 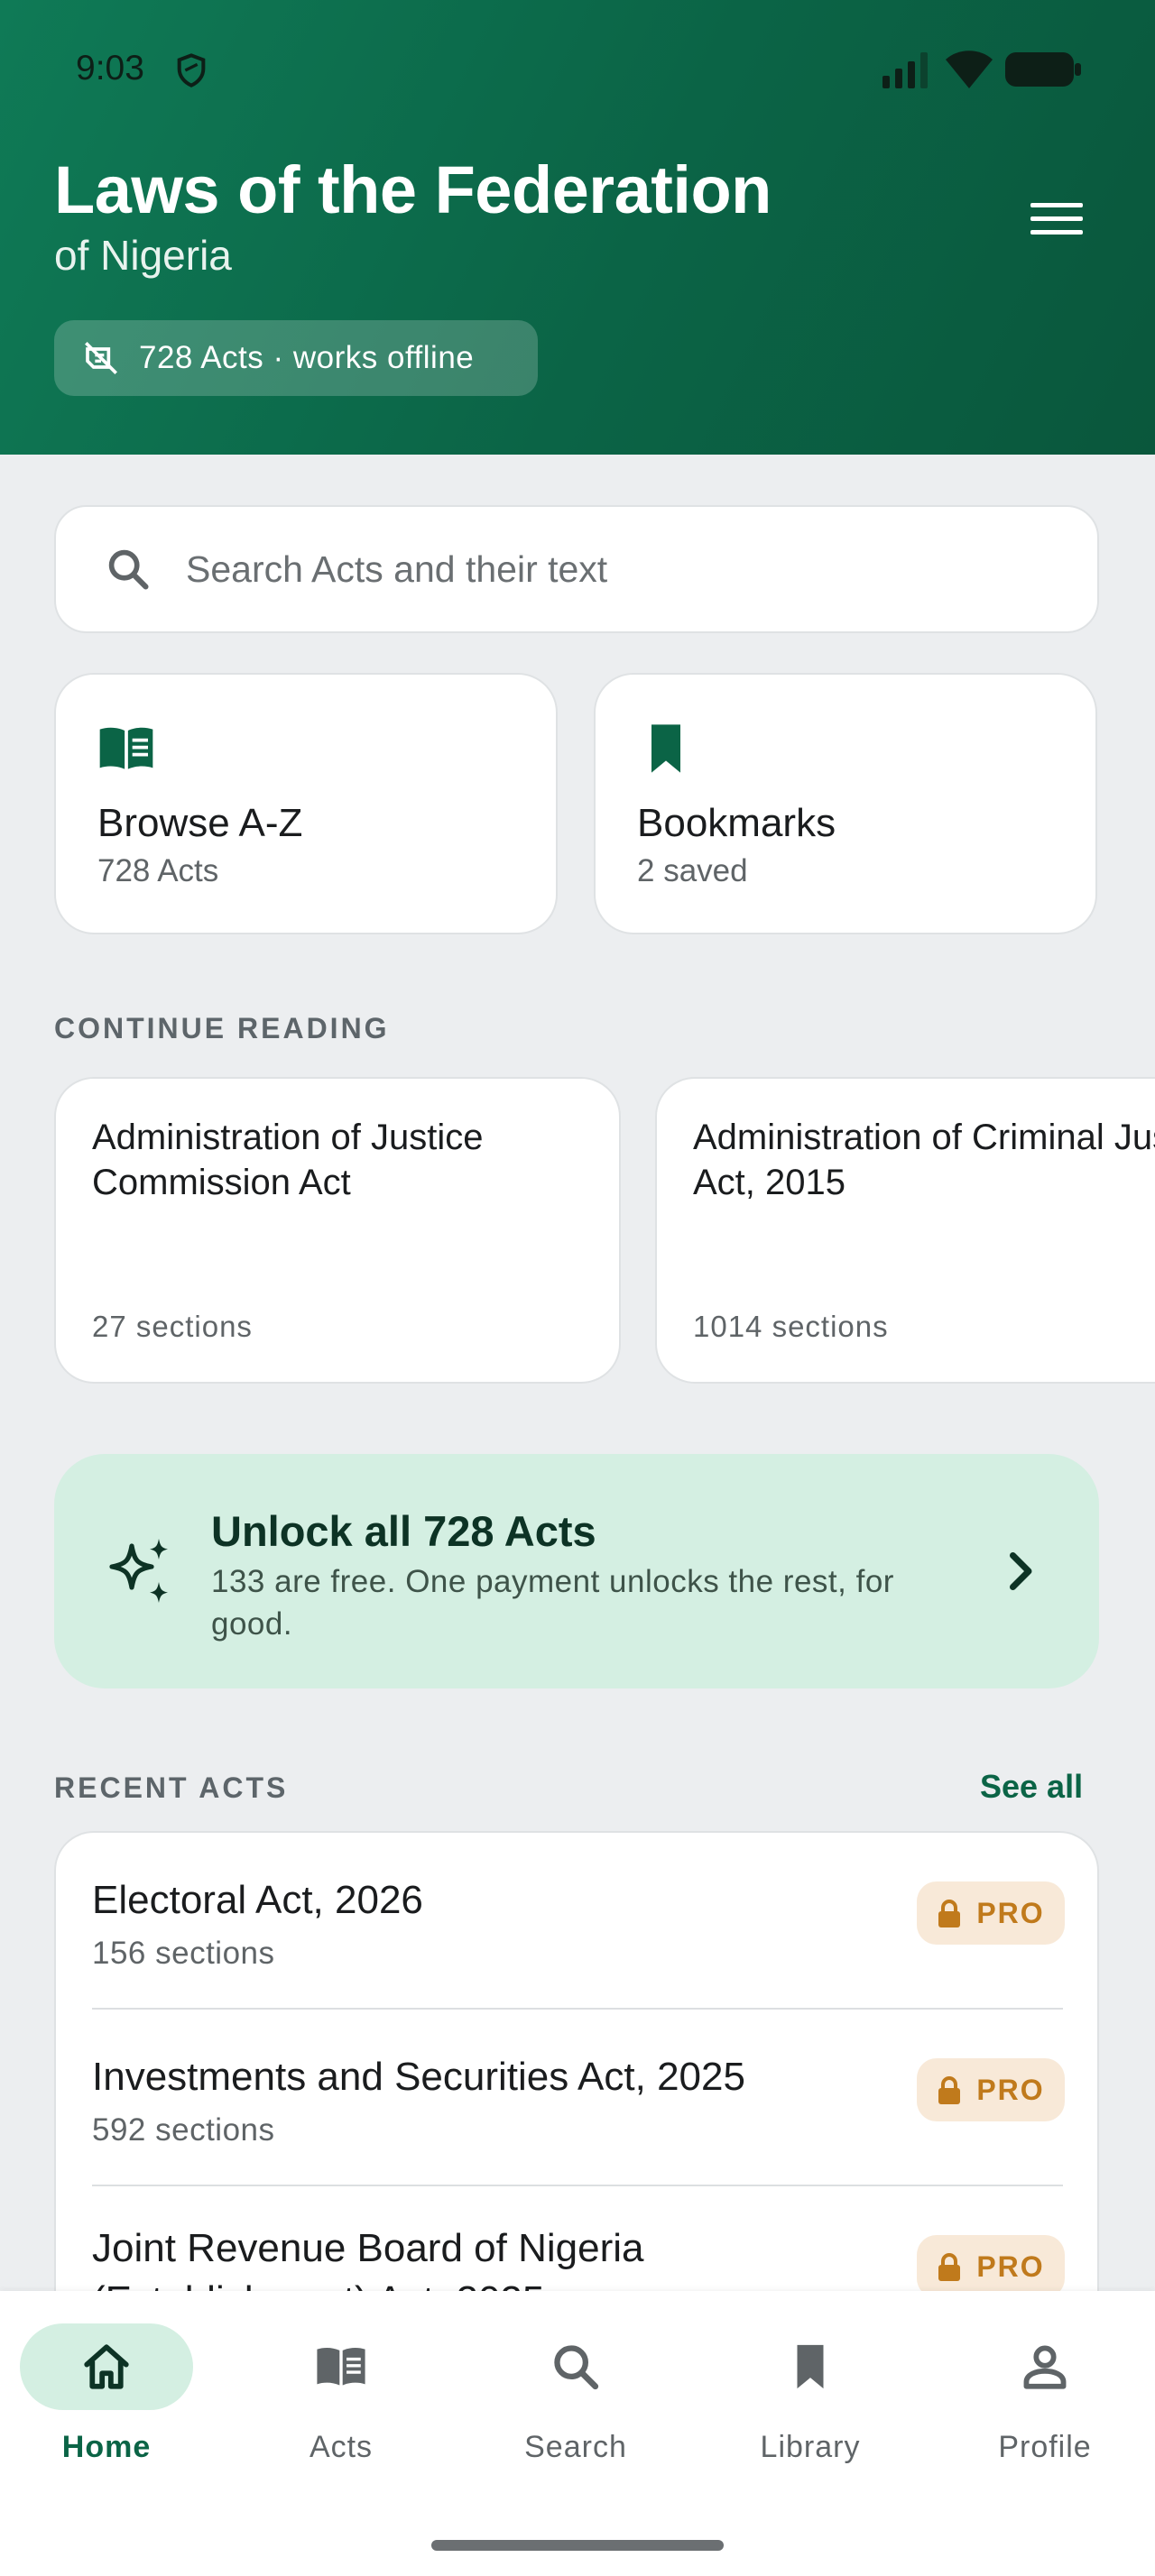 I want to click on tile-subtitle: 728 Acts, so click(x=158, y=871).